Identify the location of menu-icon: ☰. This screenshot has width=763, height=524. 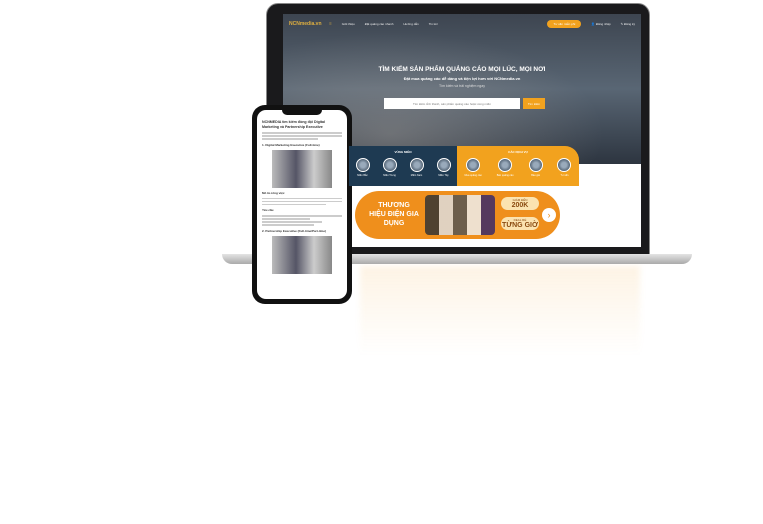
(330, 24).